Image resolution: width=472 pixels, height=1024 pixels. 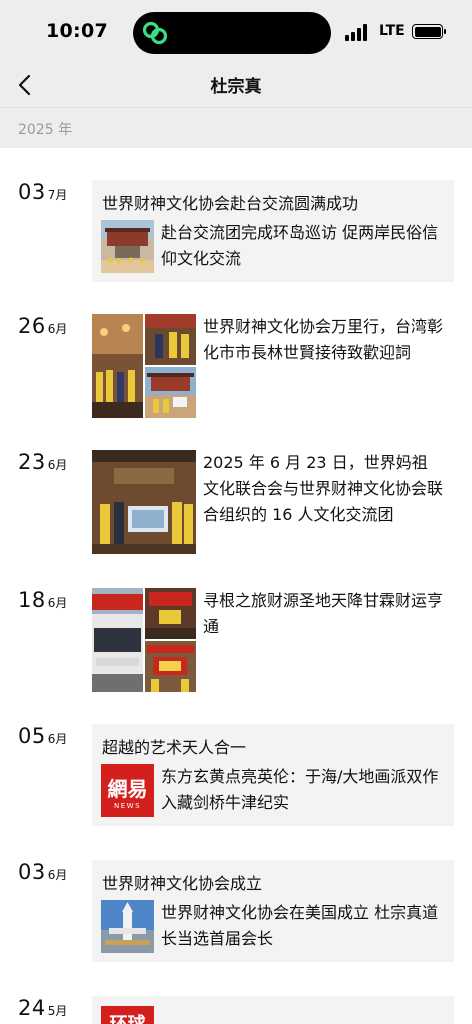 I want to click on page-title: 杜宗真, so click(x=236, y=87).